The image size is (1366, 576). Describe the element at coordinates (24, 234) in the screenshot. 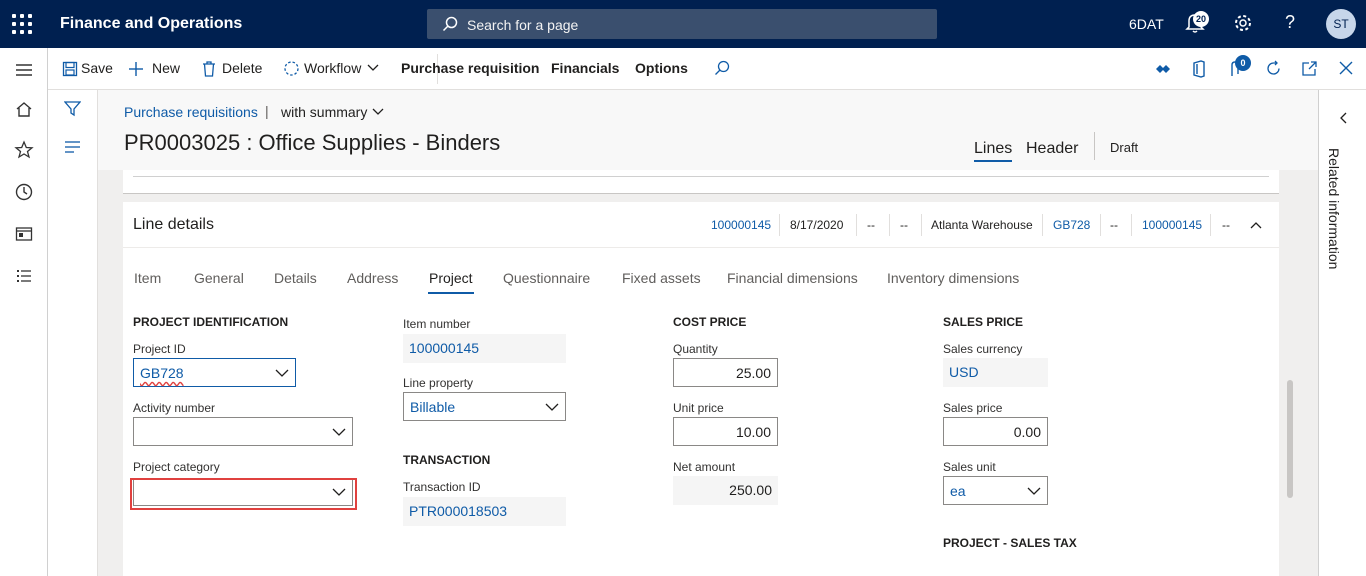

I see `workspaces-icon` at that location.